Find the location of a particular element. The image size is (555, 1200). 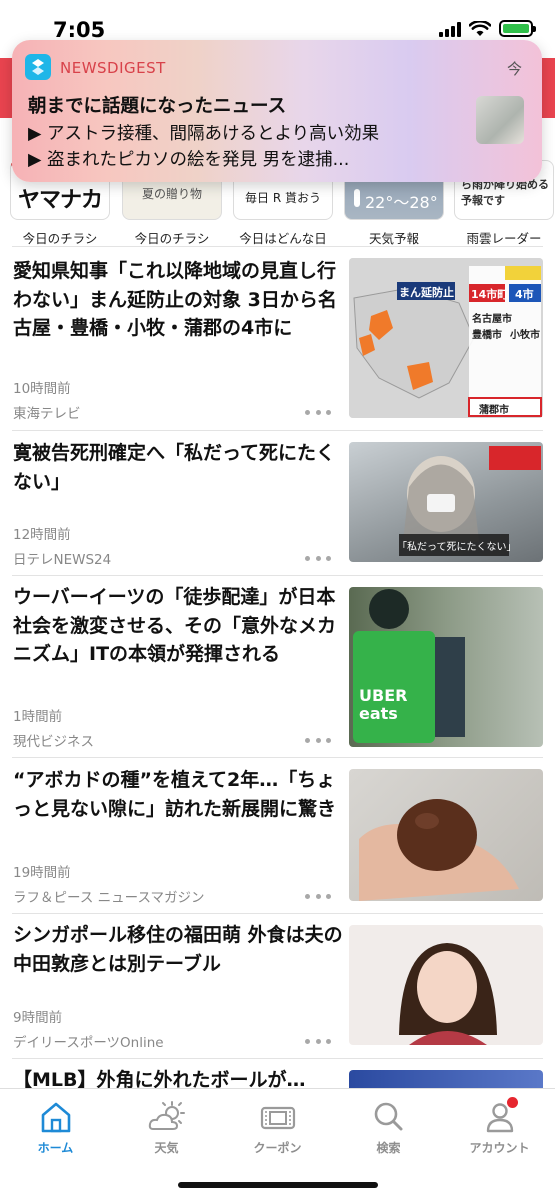

tab-account: アカウント is located at coordinates (499, 1126).